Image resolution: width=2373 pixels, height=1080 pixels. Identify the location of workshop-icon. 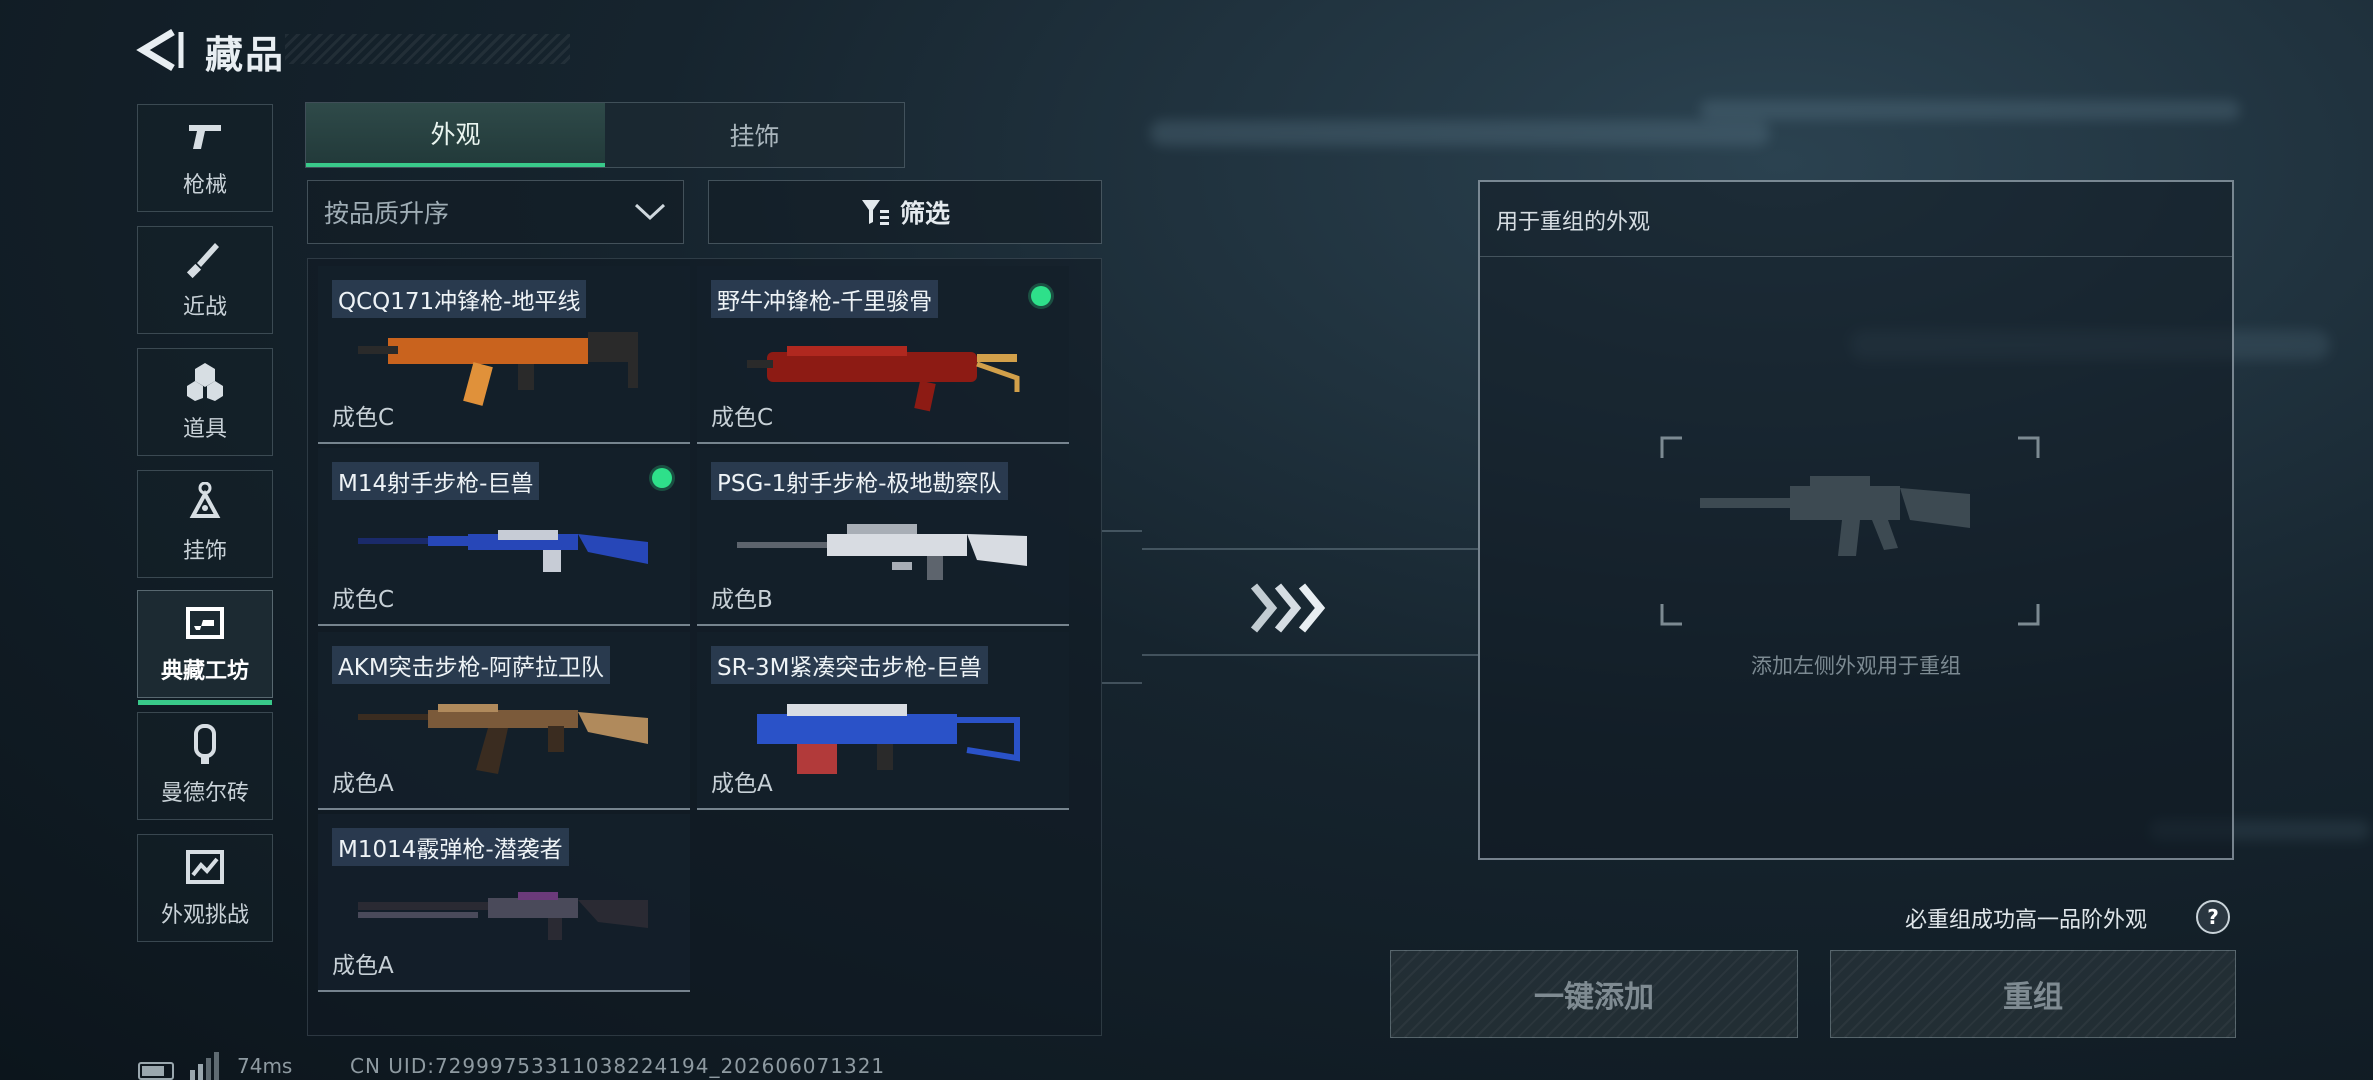
(205, 623).